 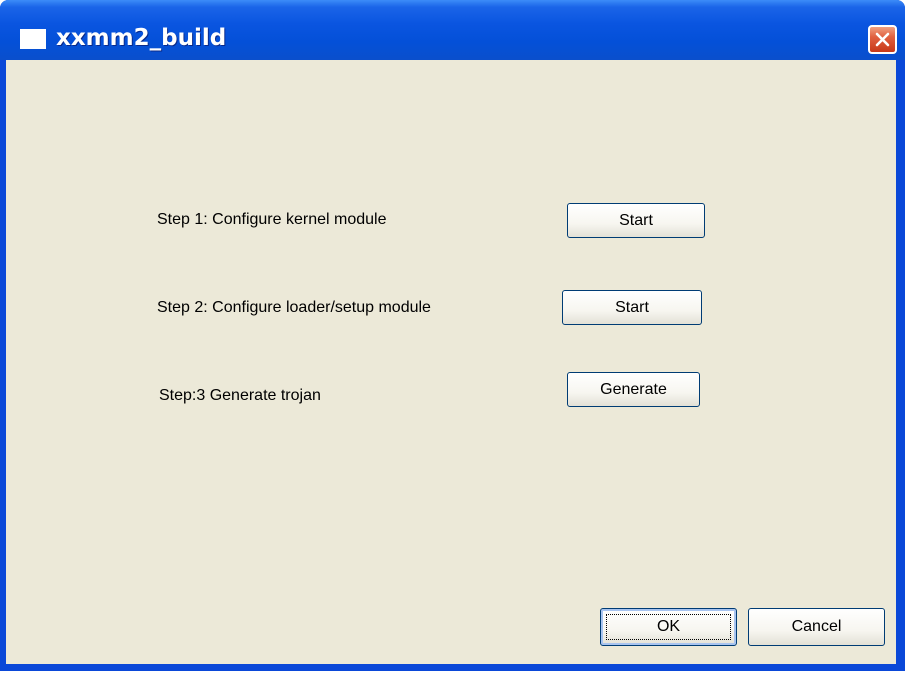 I want to click on step-2-start-button: Start, so click(x=632, y=307).